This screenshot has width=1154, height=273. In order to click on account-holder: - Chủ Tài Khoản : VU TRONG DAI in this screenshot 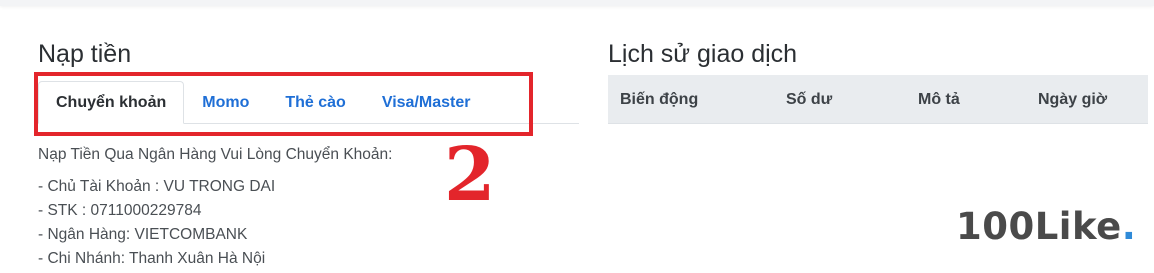, I will do `click(157, 186)`.